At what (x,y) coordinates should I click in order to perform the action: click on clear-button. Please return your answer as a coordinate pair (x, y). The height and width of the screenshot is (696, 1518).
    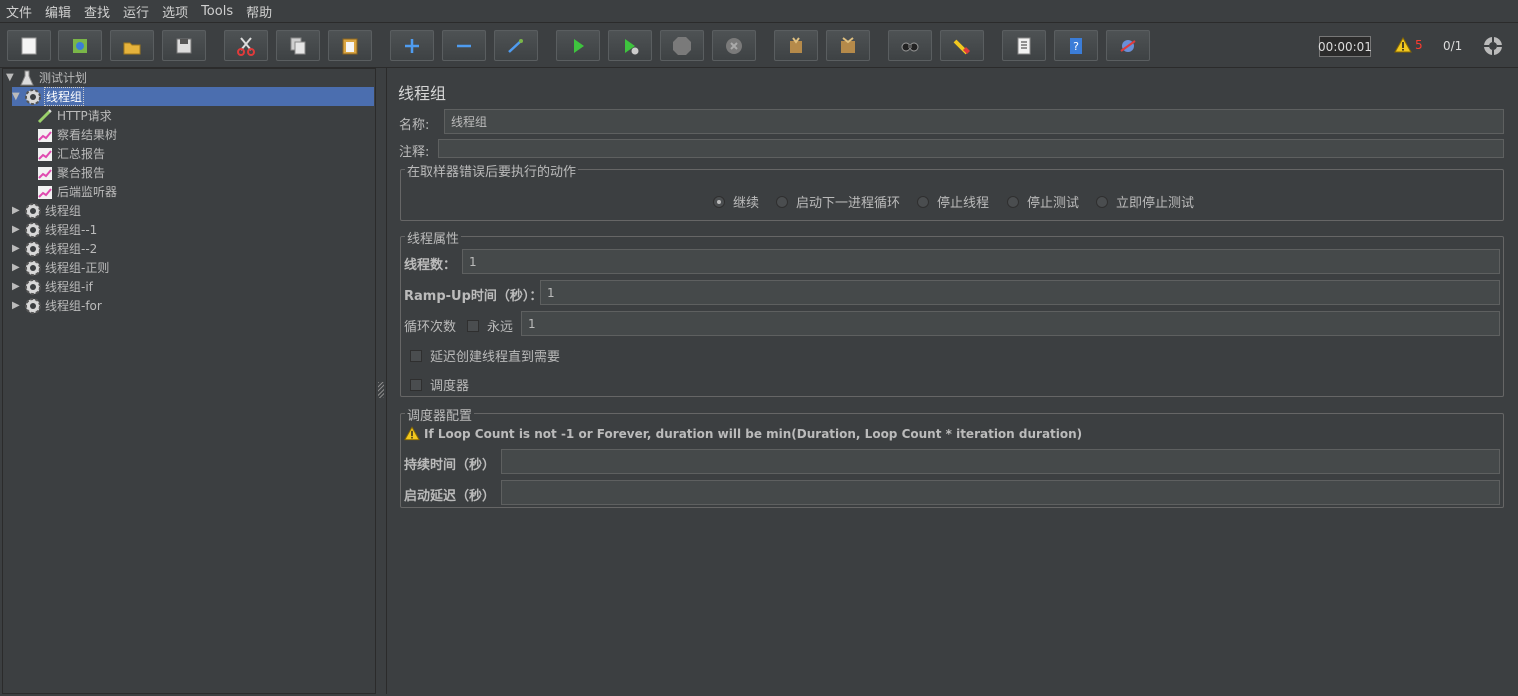
    Looking at the image, I should click on (796, 45).